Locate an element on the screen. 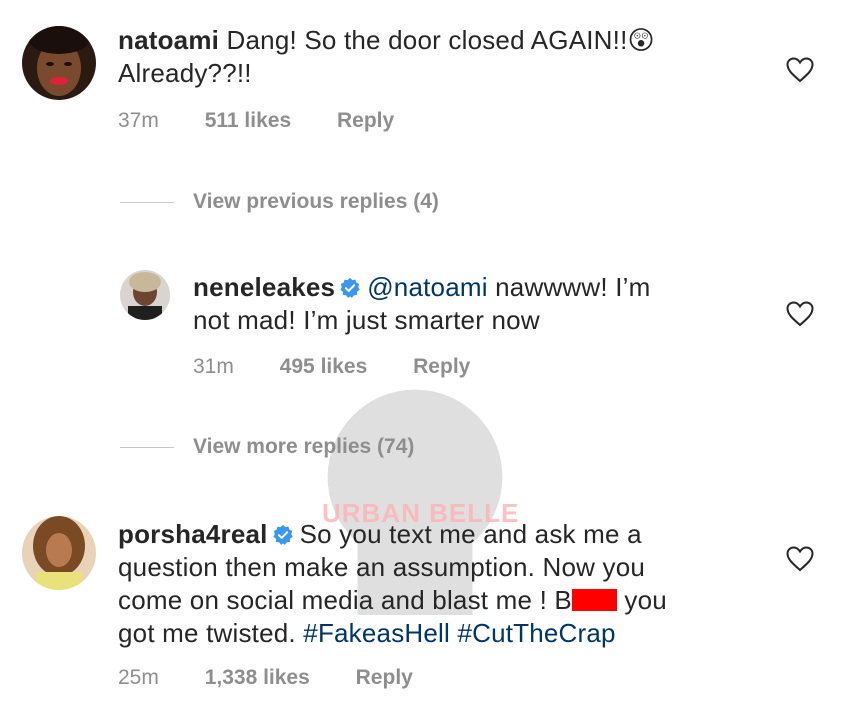 Image resolution: width=858 pixels, height=708 pixels. mention-natoami-link: @natoami is located at coordinates (427, 287).